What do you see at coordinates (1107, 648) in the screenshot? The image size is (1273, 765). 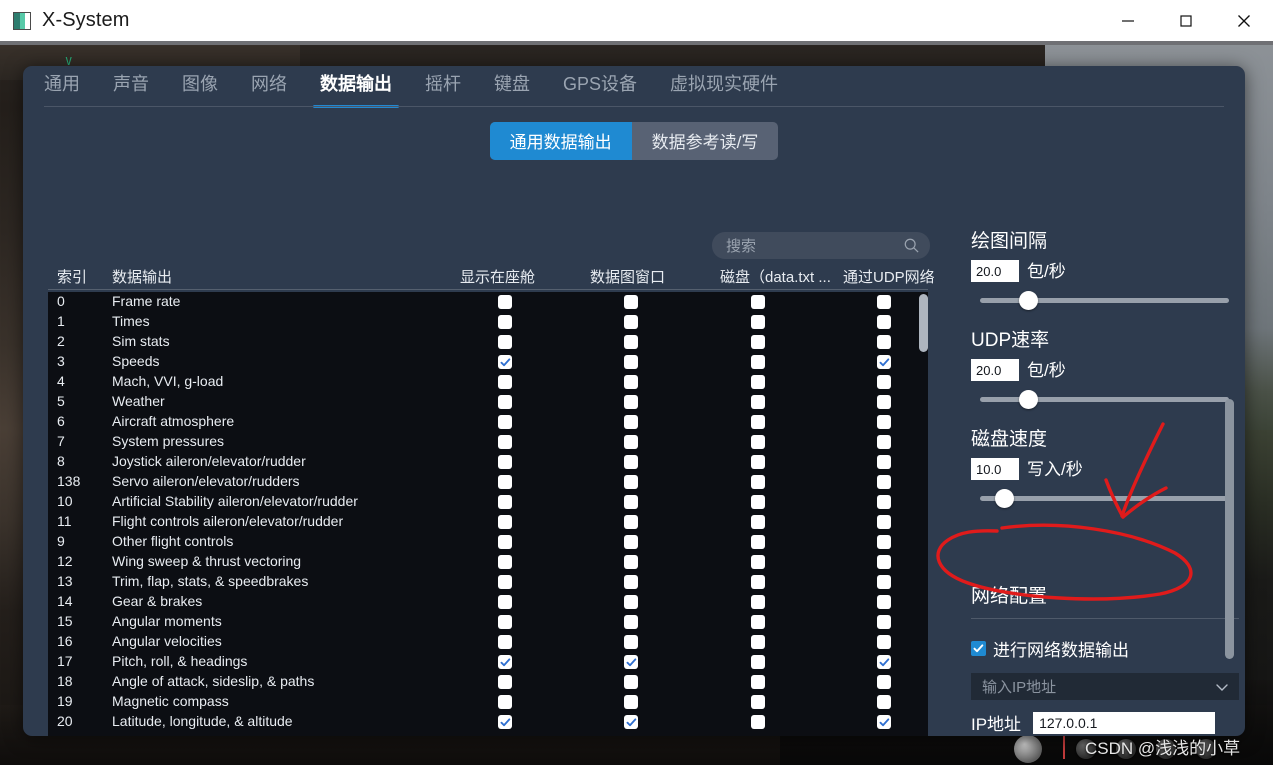 I see `enable-network-output-checkbox: 进行网络数据输出` at bounding box center [1107, 648].